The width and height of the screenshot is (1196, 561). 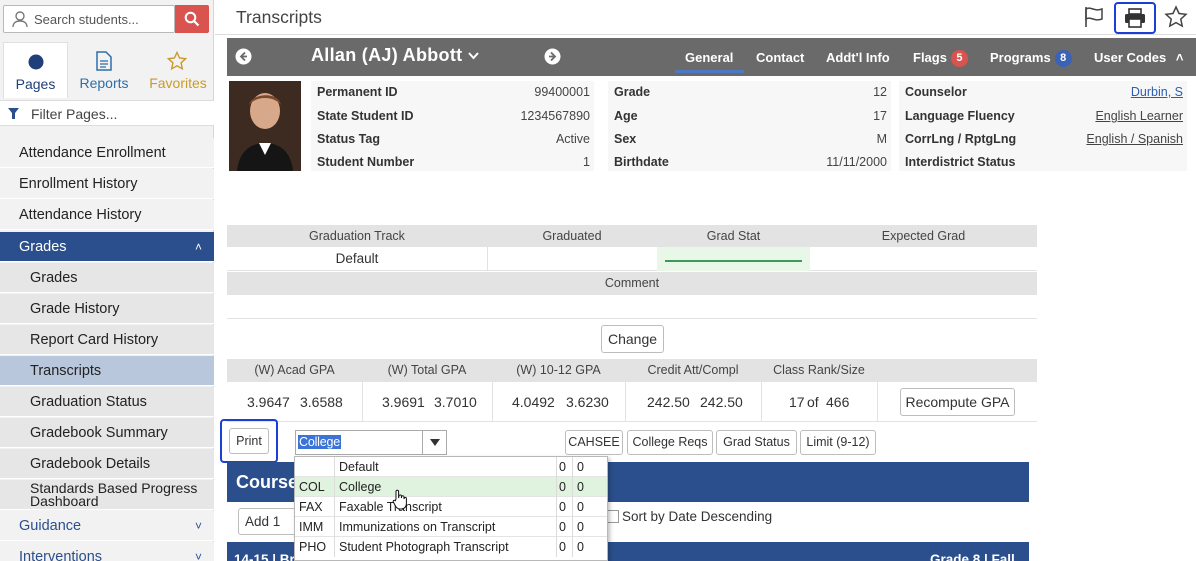 I want to click on info-row-interdistrict: Interdistrict Status, so click(x=1043, y=162).